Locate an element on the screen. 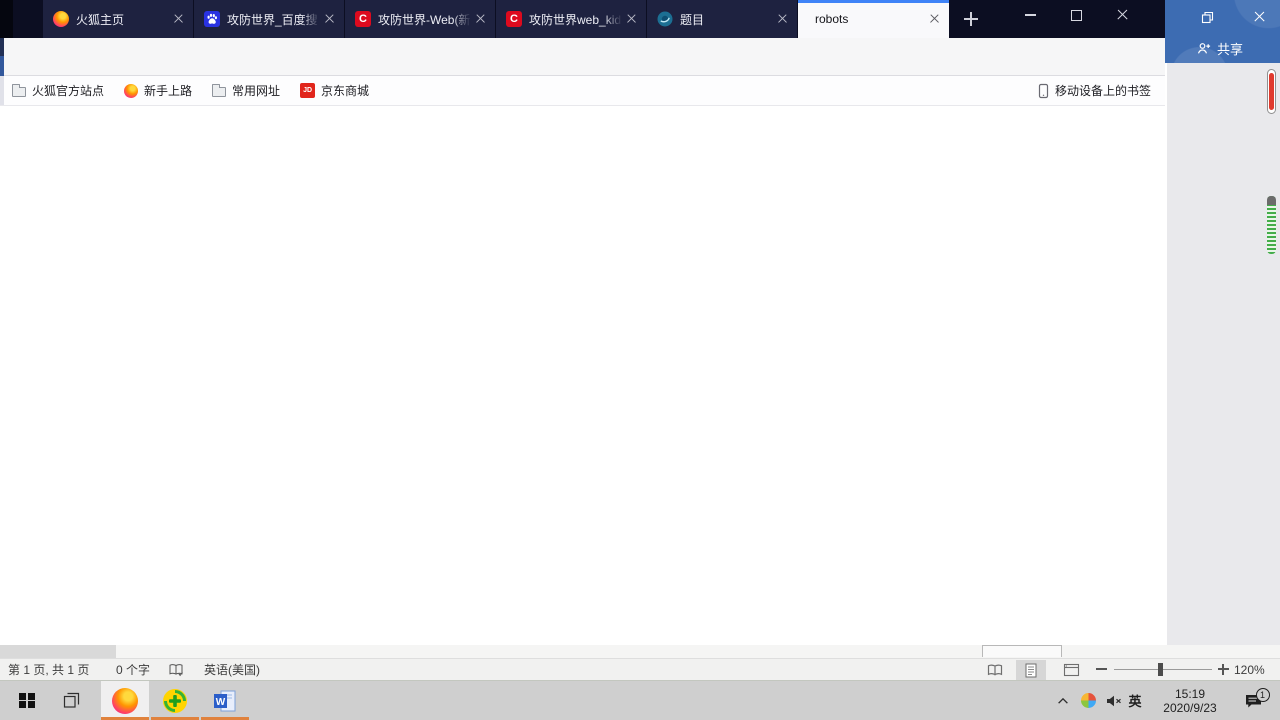  word-page-info: 第 1 页, 共 1 页 is located at coordinates (48, 670).